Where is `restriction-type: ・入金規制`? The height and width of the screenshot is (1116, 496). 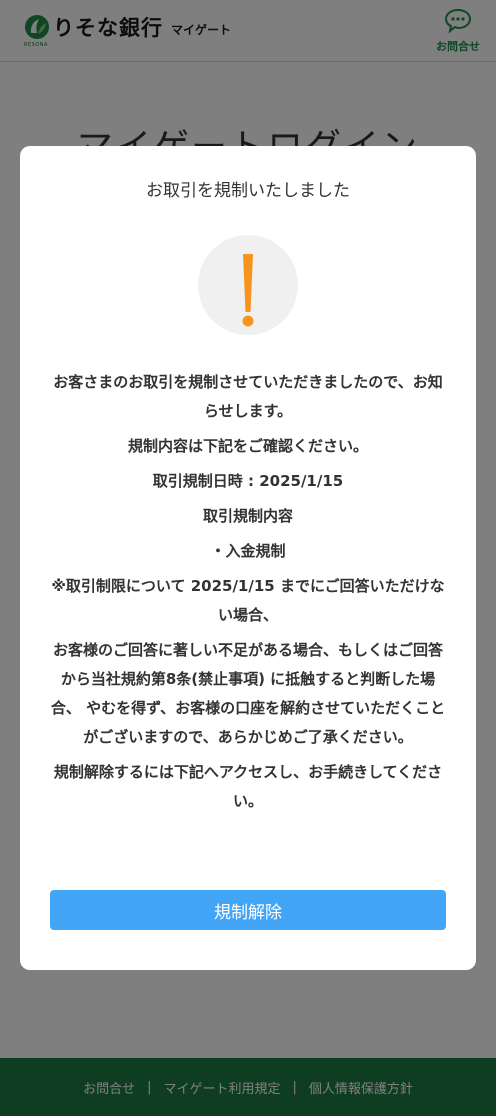
restriction-type: ・入金規制 is located at coordinates (248, 551).